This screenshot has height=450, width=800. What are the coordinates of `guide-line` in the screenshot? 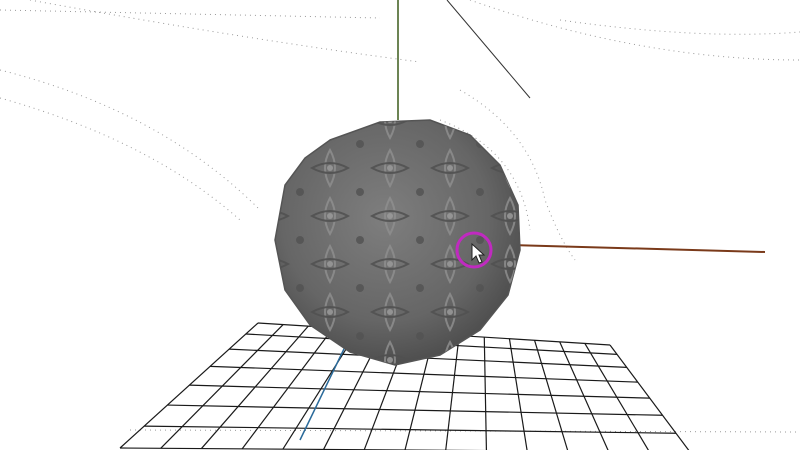 It's located at (488, 49).